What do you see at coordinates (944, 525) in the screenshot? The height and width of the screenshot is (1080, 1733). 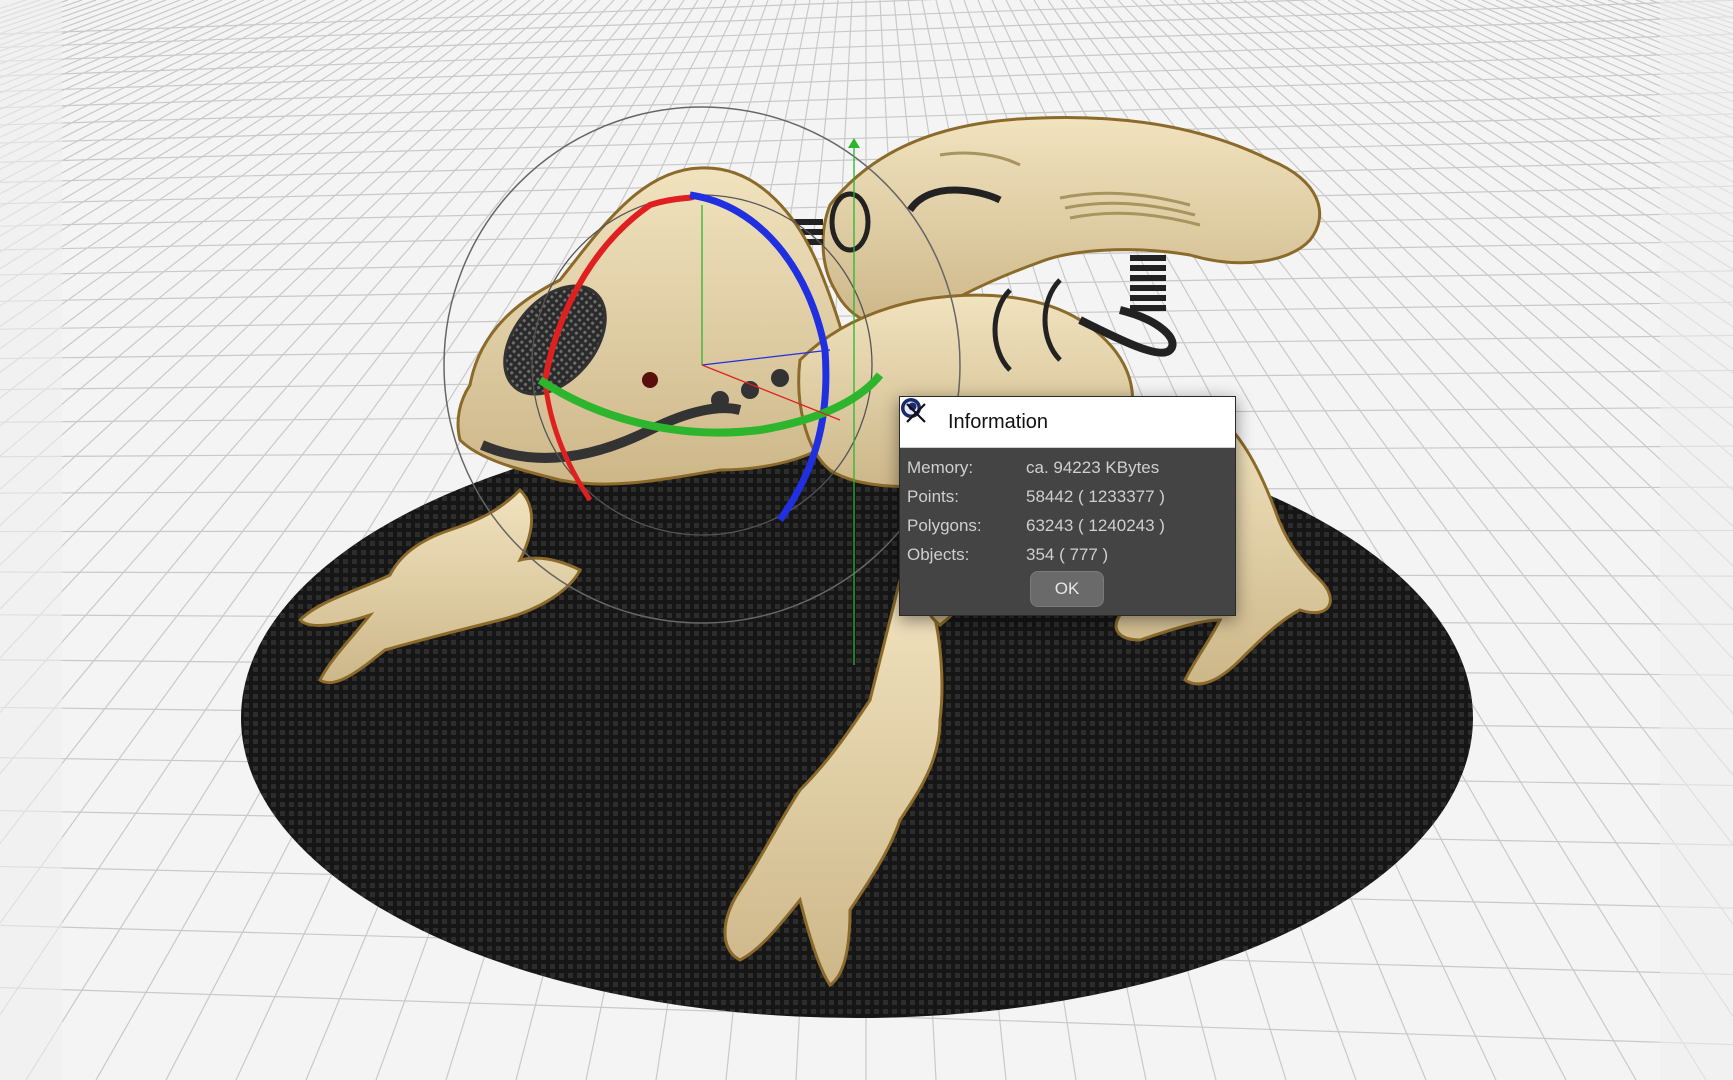 I see `polygons-label: Polygons:` at bounding box center [944, 525].